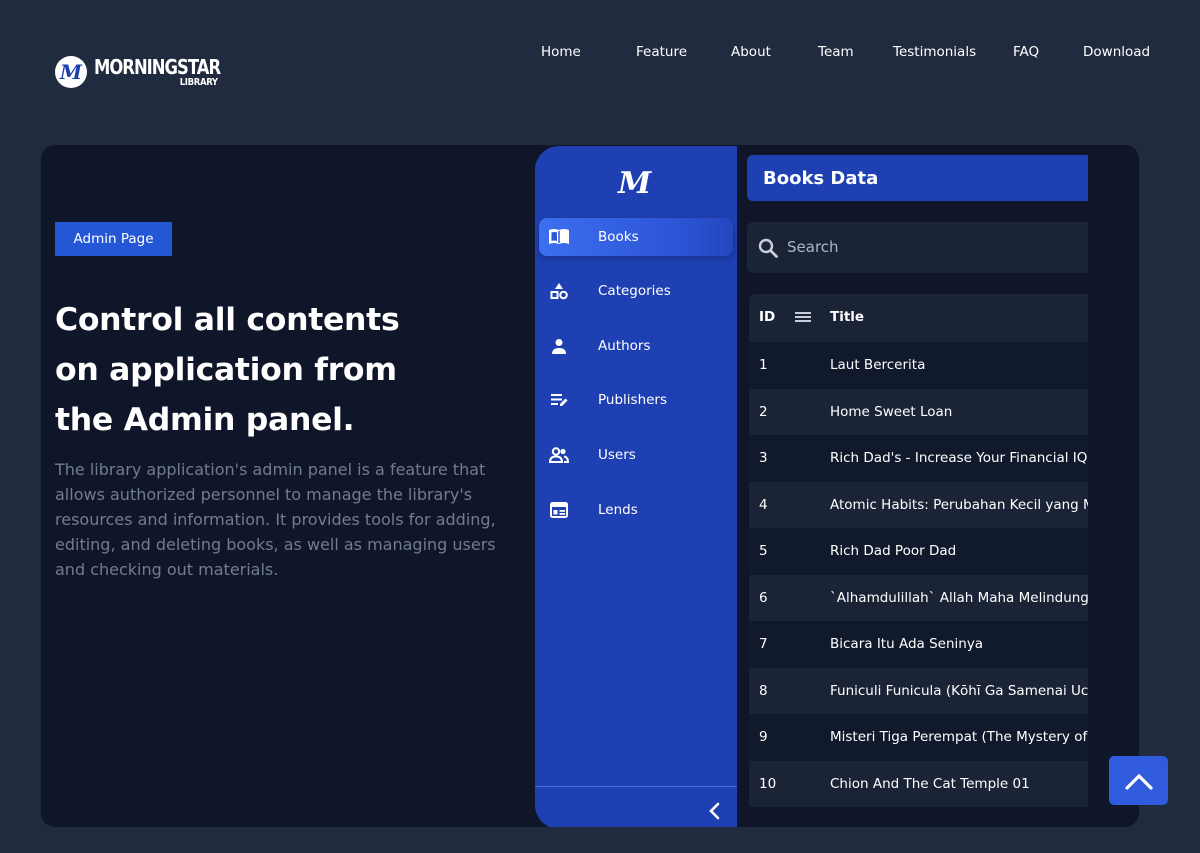  I want to click on search-input, so click(932, 247).